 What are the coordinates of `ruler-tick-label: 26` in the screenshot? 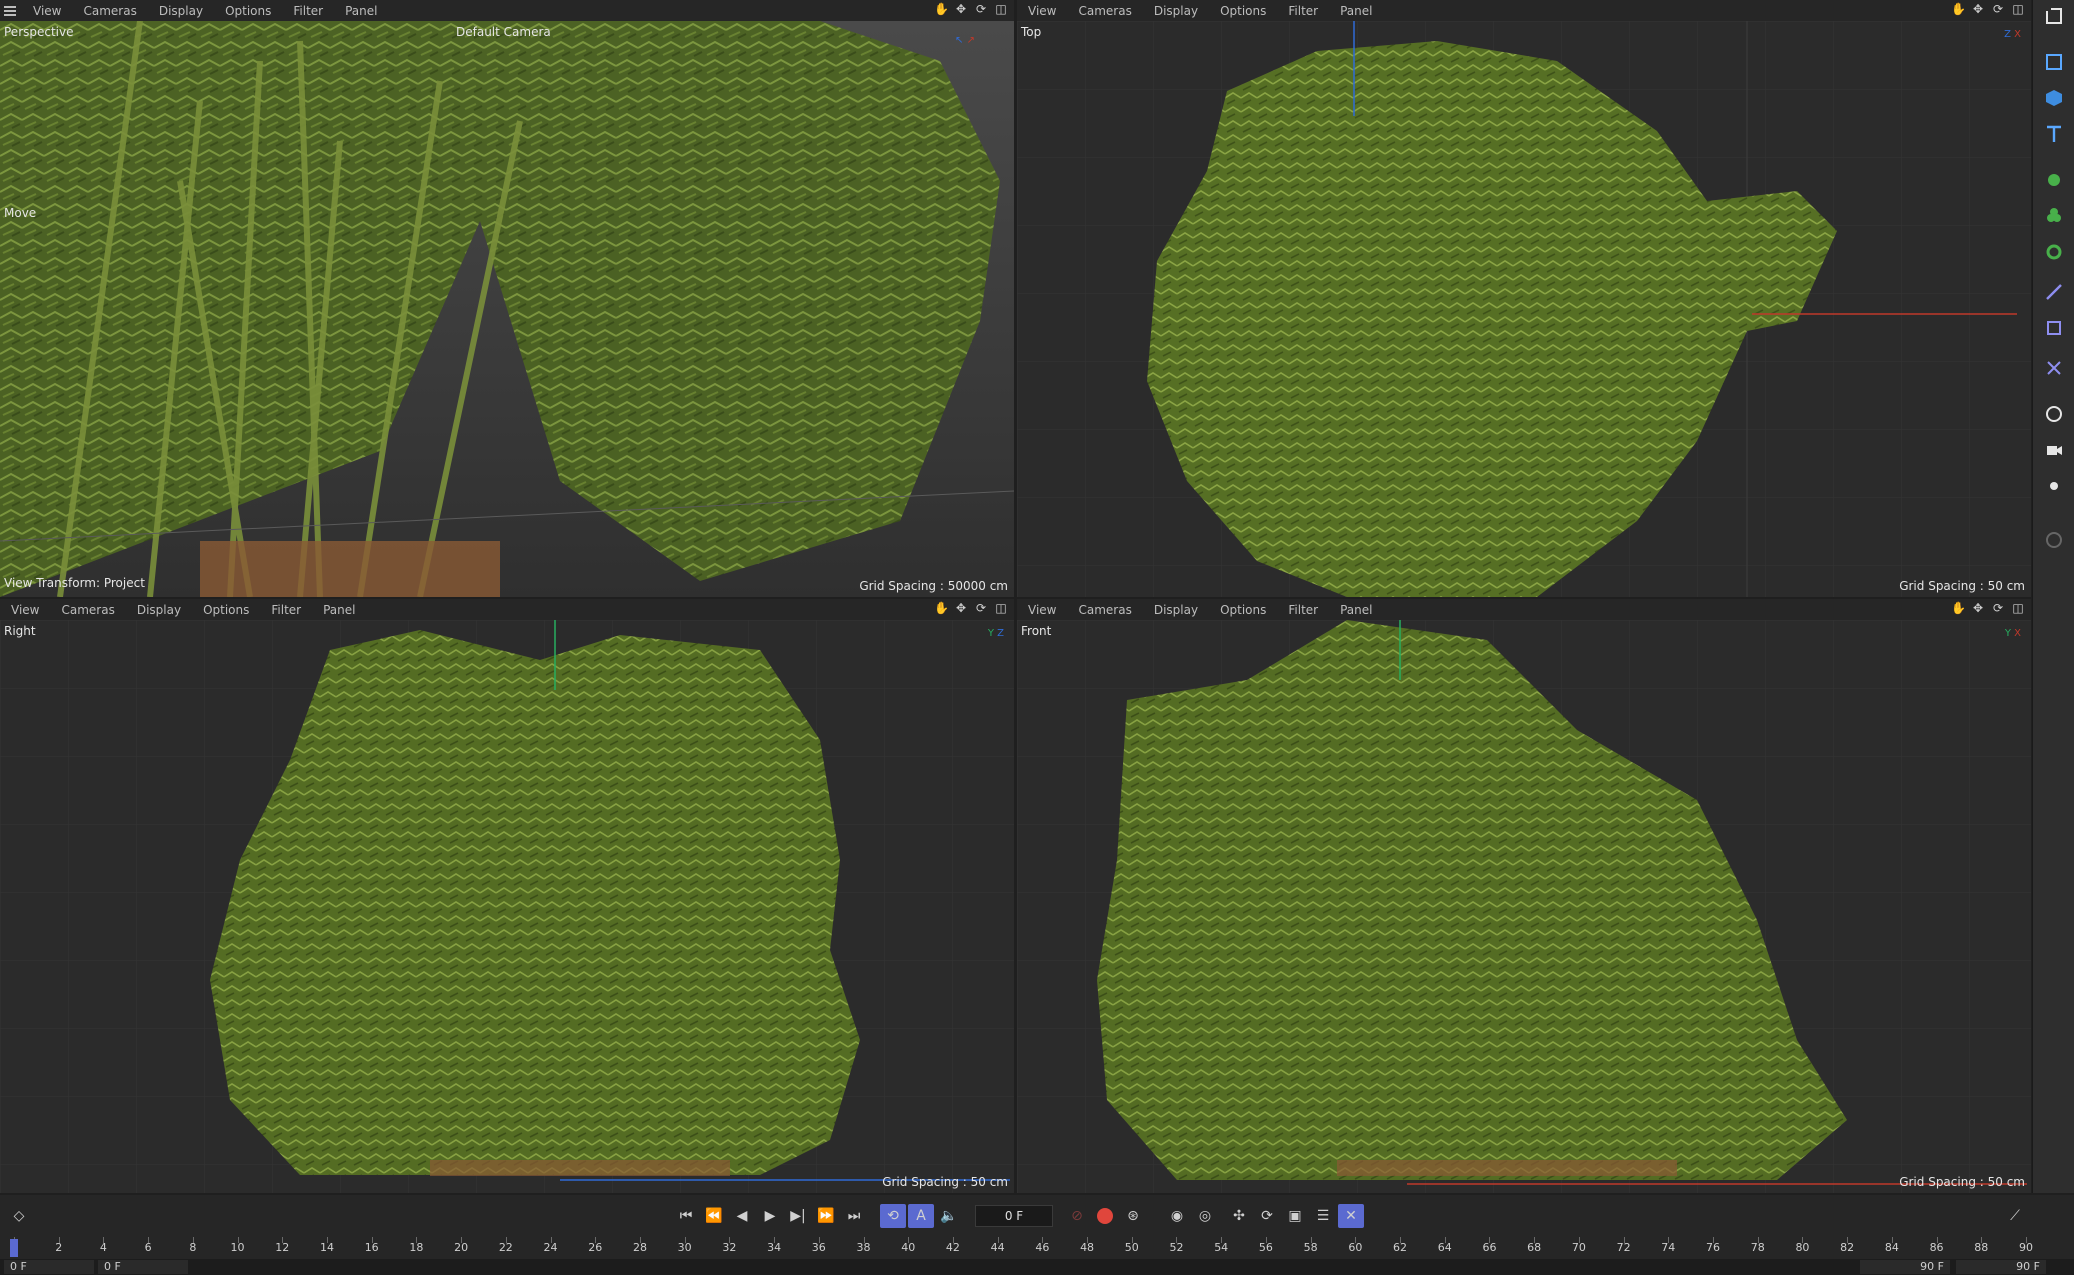 It's located at (595, 1247).